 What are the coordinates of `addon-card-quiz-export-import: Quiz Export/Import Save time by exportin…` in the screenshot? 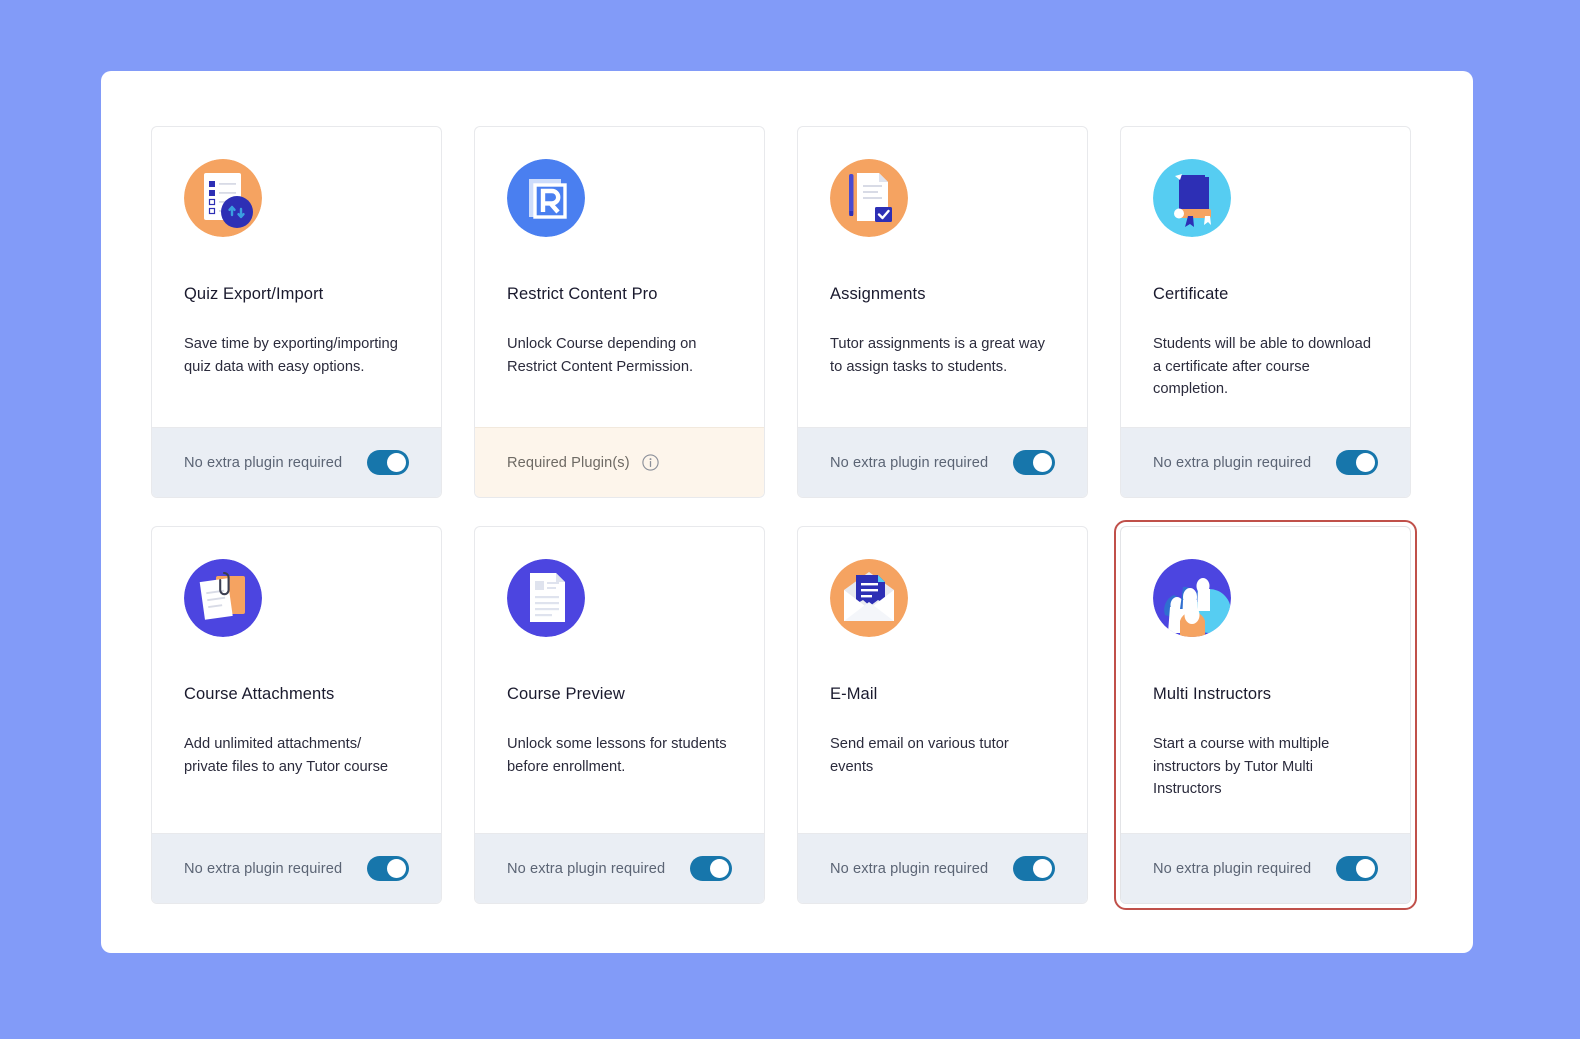 It's located at (296, 312).